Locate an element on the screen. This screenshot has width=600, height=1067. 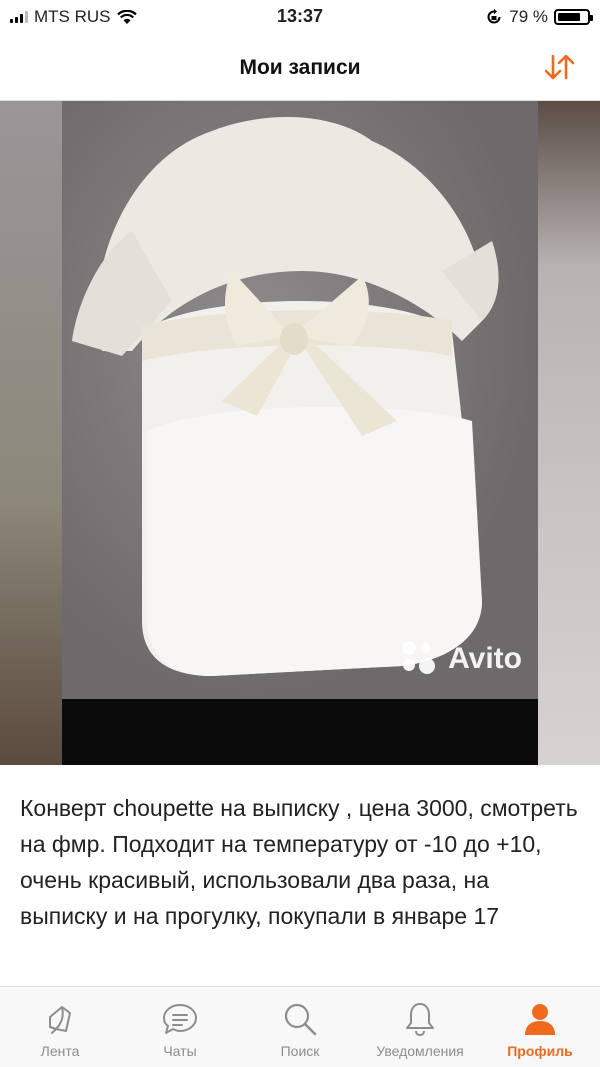
tab-chats-label: Чаты is located at coordinates (180, 1051).